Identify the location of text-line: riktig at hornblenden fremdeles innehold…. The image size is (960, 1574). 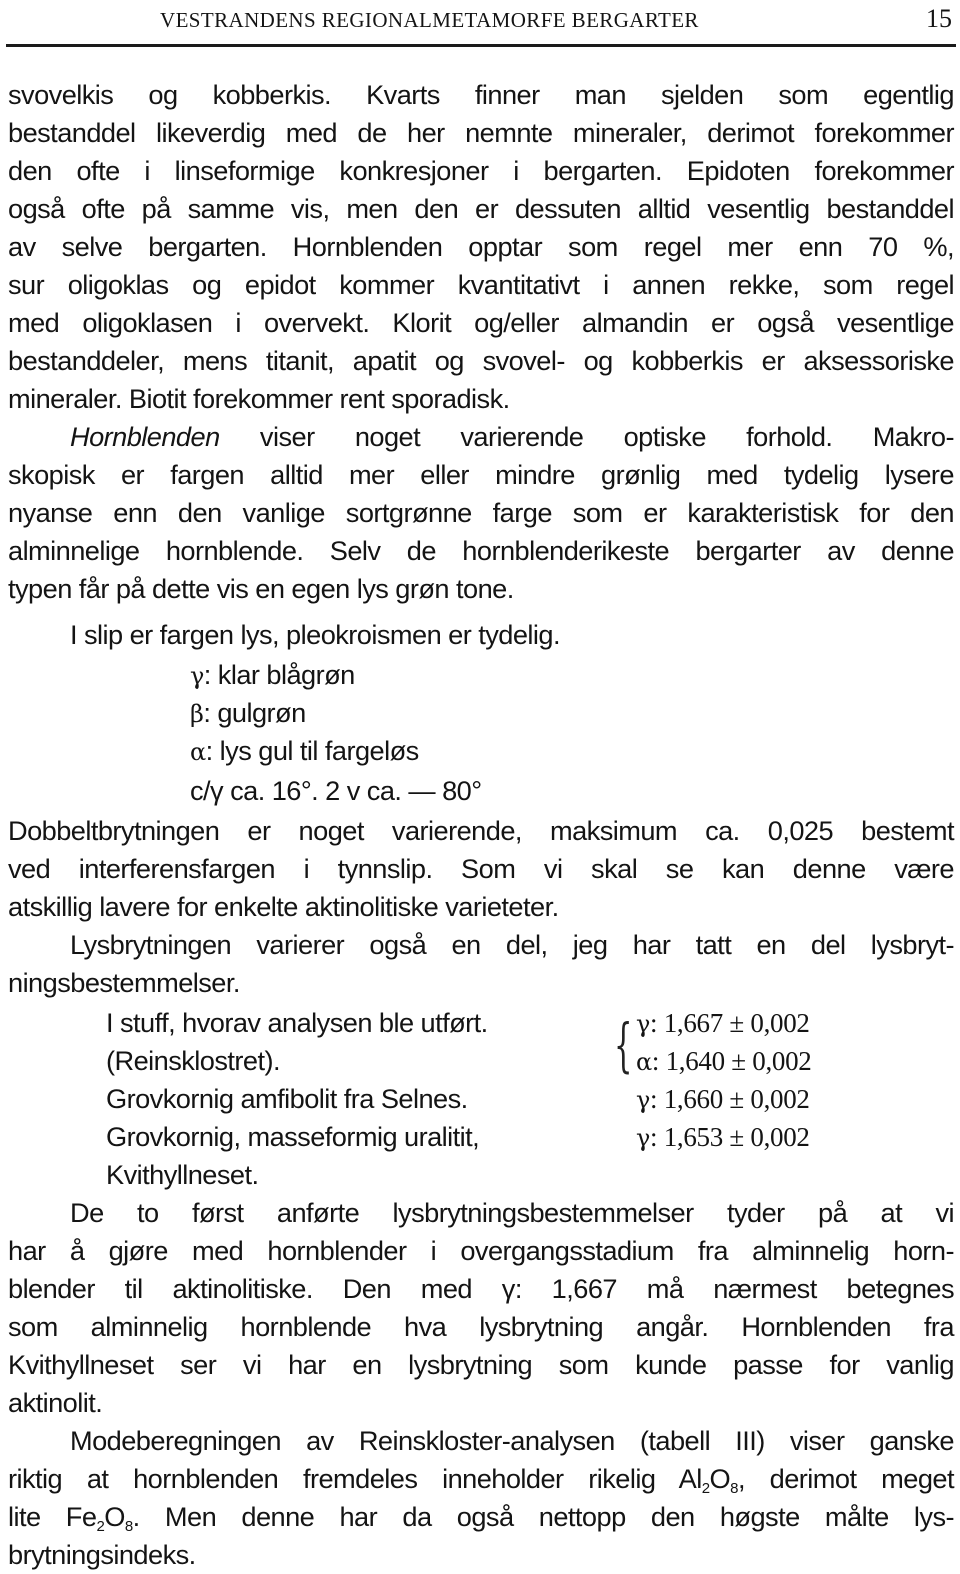
(481, 1479).